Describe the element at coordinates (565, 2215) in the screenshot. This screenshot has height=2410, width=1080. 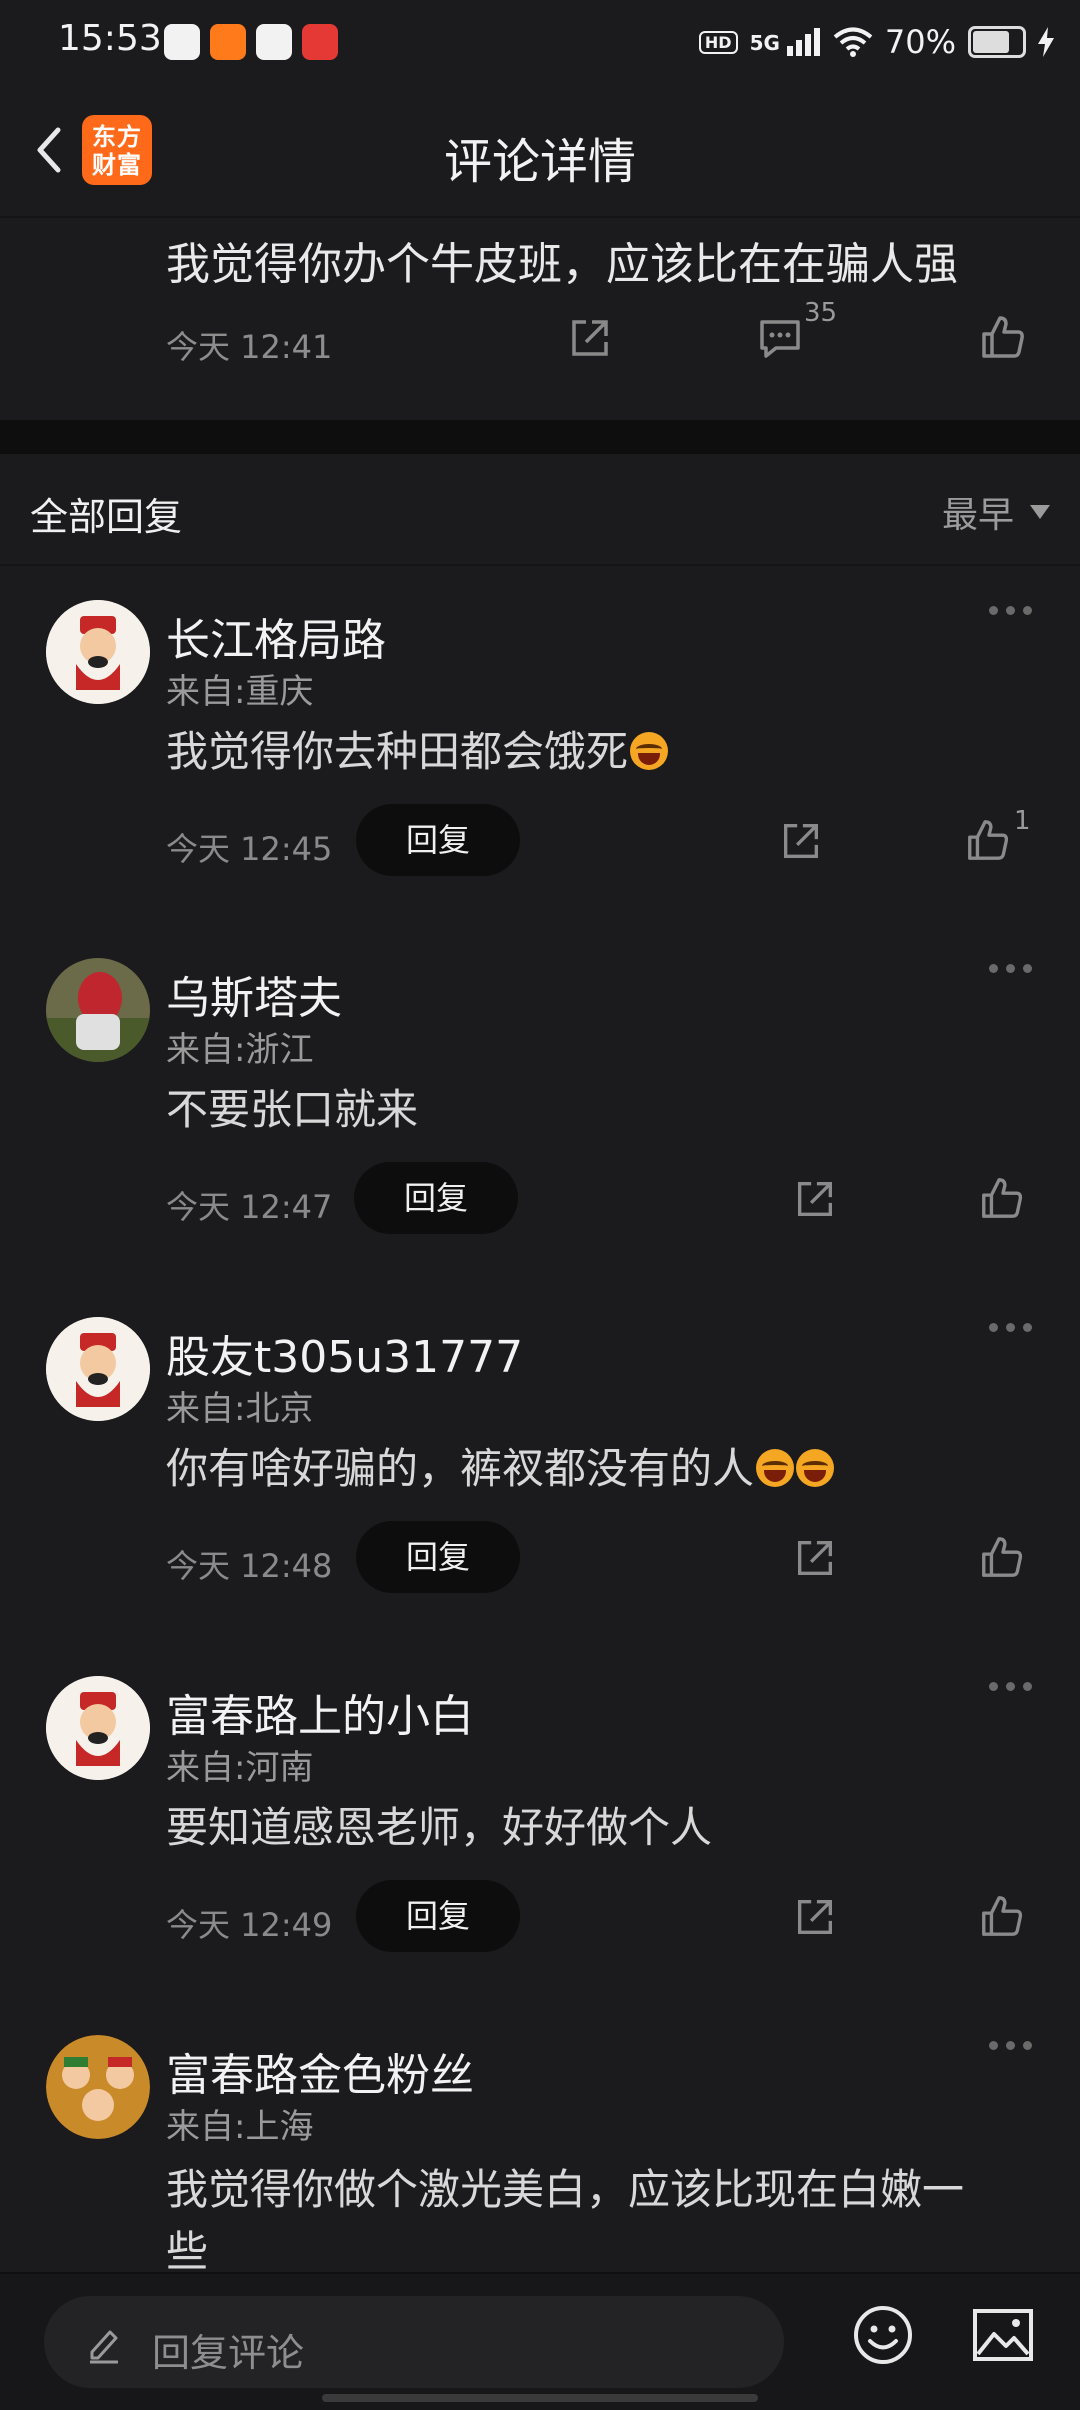
I see `comment-content: 我觉得你做个激光美白，应该比现在白嫩一 些` at that location.